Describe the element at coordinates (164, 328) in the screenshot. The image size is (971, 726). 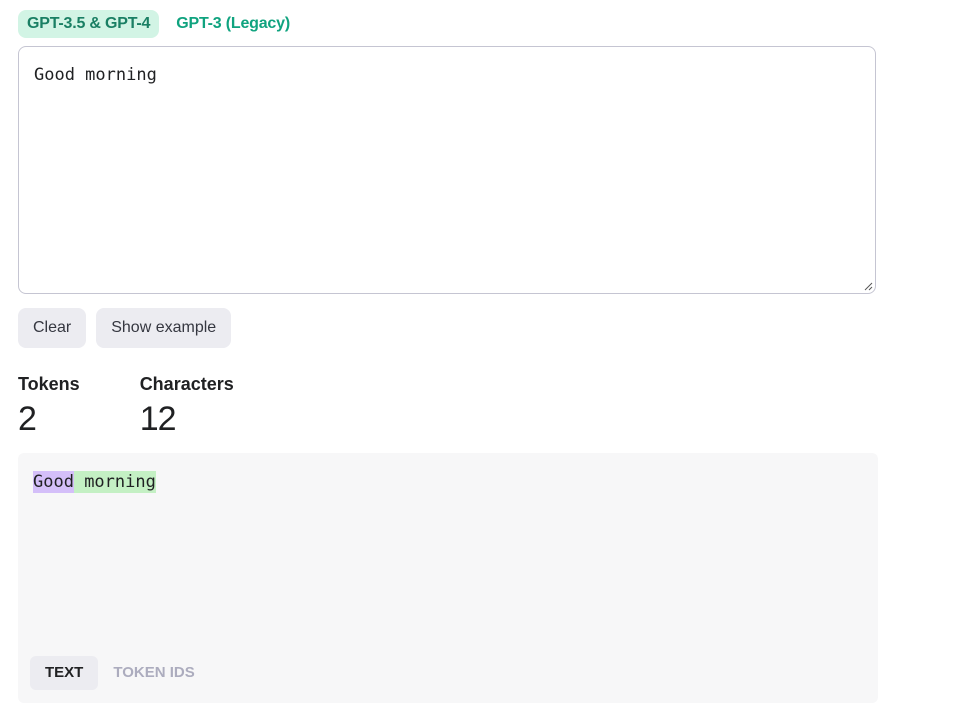
I see `show-example-button: Show example` at that location.